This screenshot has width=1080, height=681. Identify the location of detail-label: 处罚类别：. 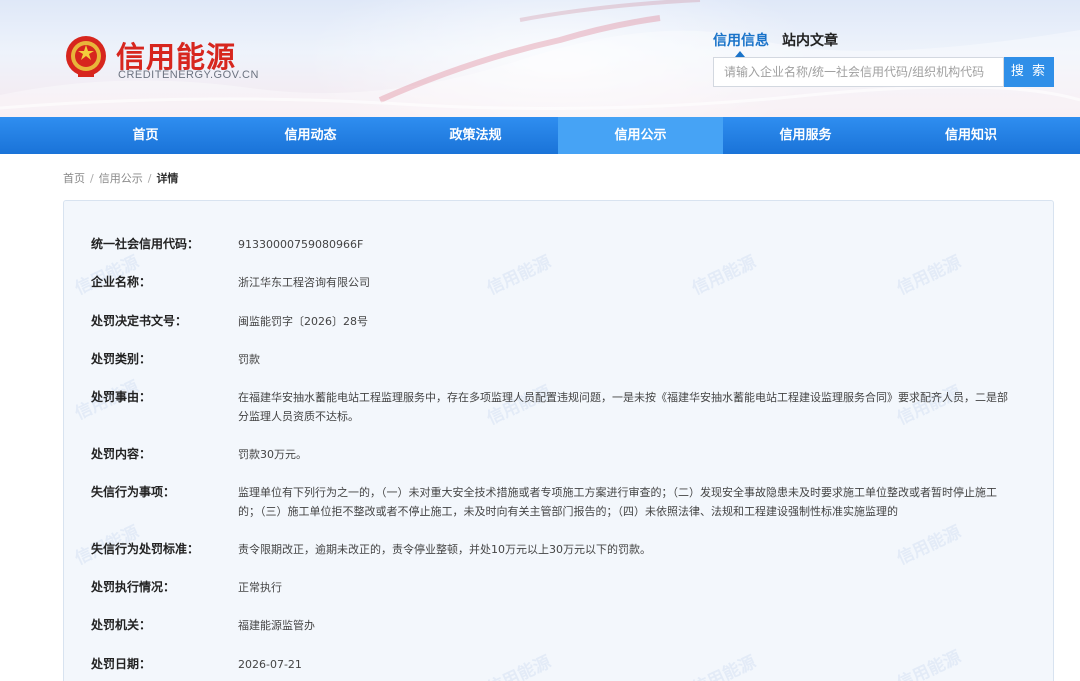
(121, 359).